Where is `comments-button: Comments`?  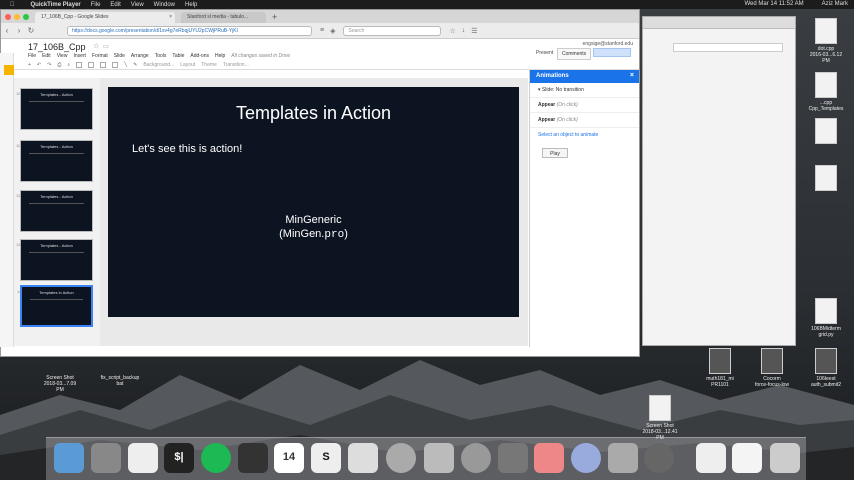 comments-button: Comments is located at coordinates (574, 54).